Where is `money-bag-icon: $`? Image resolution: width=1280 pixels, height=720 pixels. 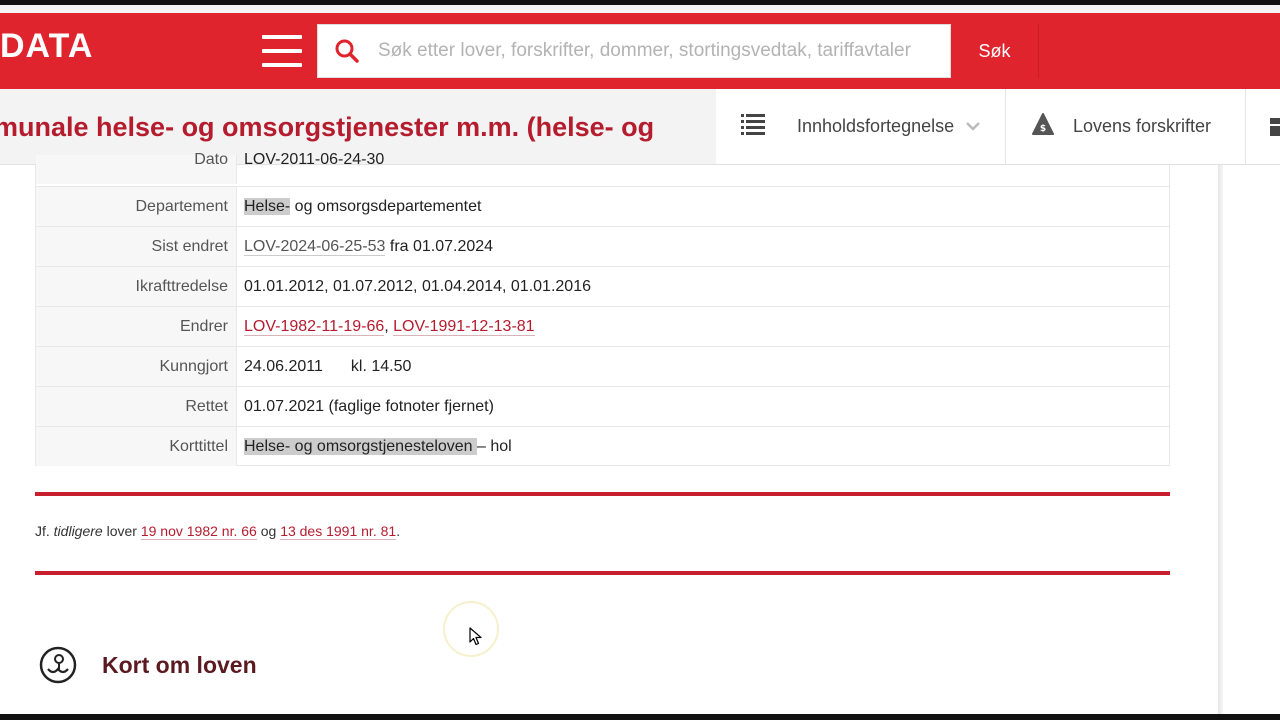
money-bag-icon: $ is located at coordinates (1043, 126).